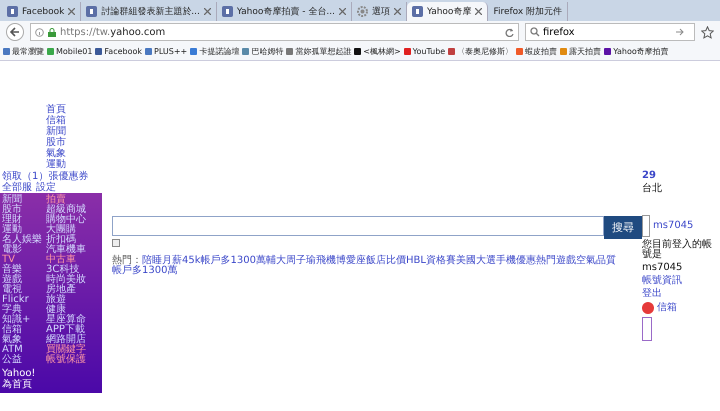 The height and width of the screenshot is (411, 720). Describe the element at coordinates (680, 32) in the screenshot. I see `arrow-icon` at that location.